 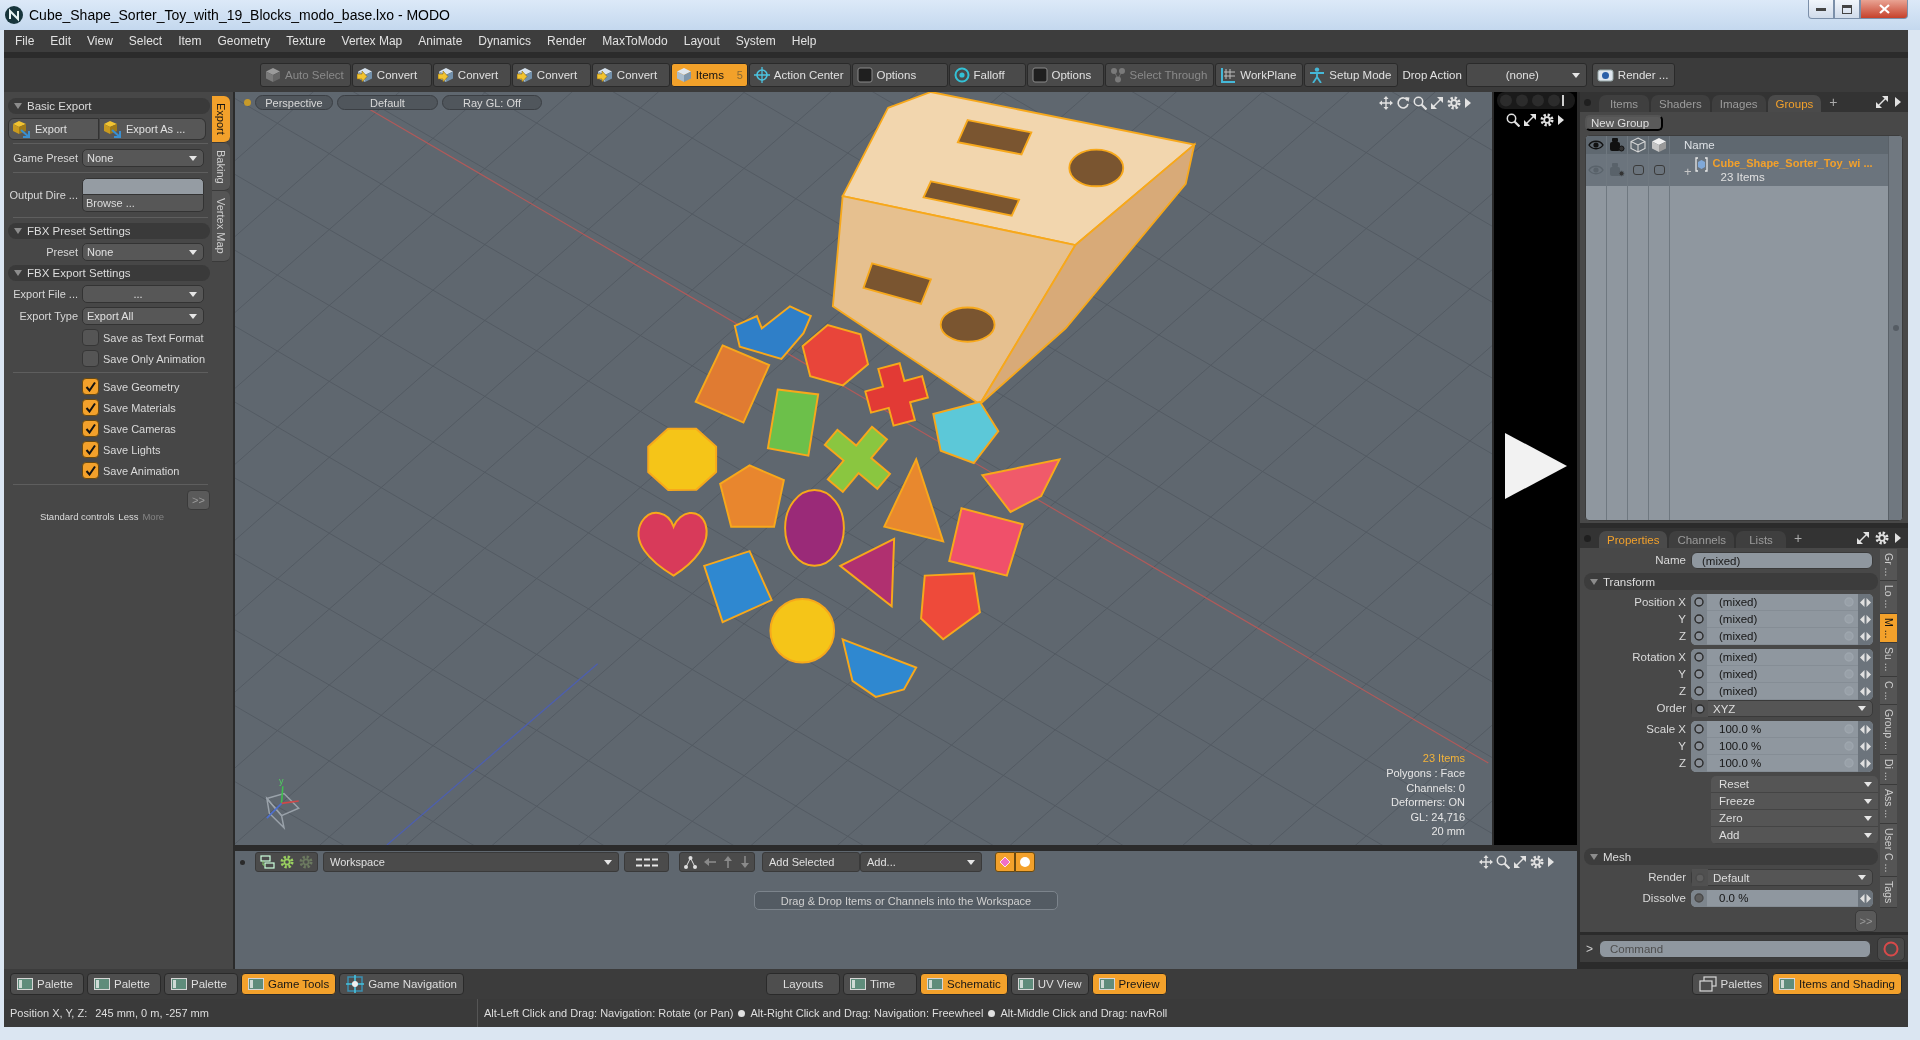 I want to click on layout-button: Game Navigation, so click(x=401, y=984).